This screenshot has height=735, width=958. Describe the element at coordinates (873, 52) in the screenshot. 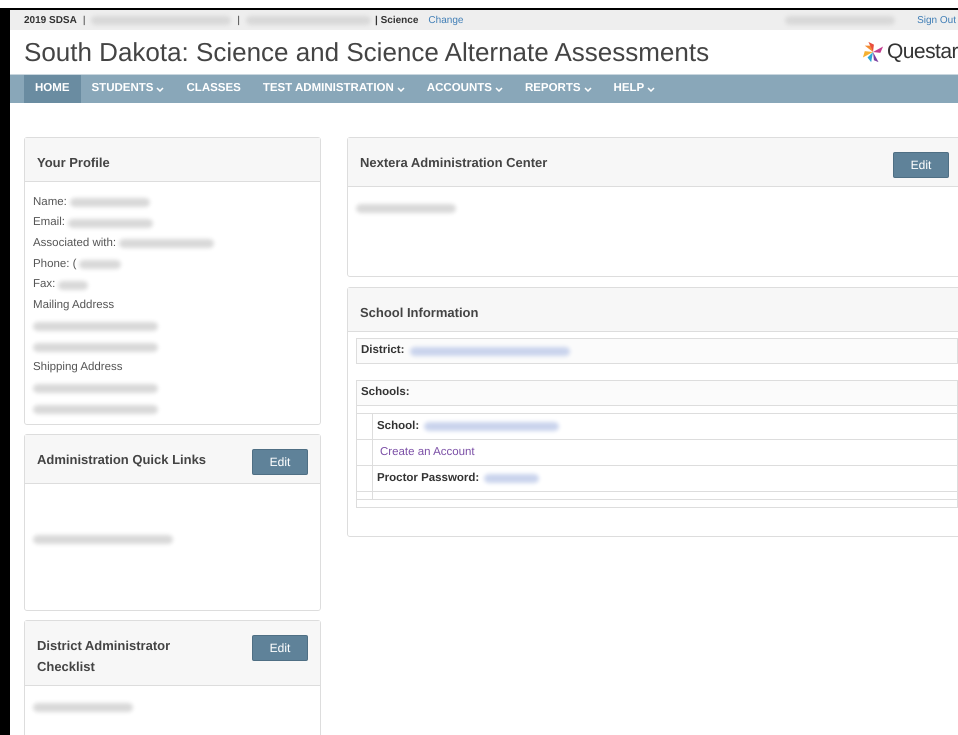

I see `pinwheel-icon` at that location.